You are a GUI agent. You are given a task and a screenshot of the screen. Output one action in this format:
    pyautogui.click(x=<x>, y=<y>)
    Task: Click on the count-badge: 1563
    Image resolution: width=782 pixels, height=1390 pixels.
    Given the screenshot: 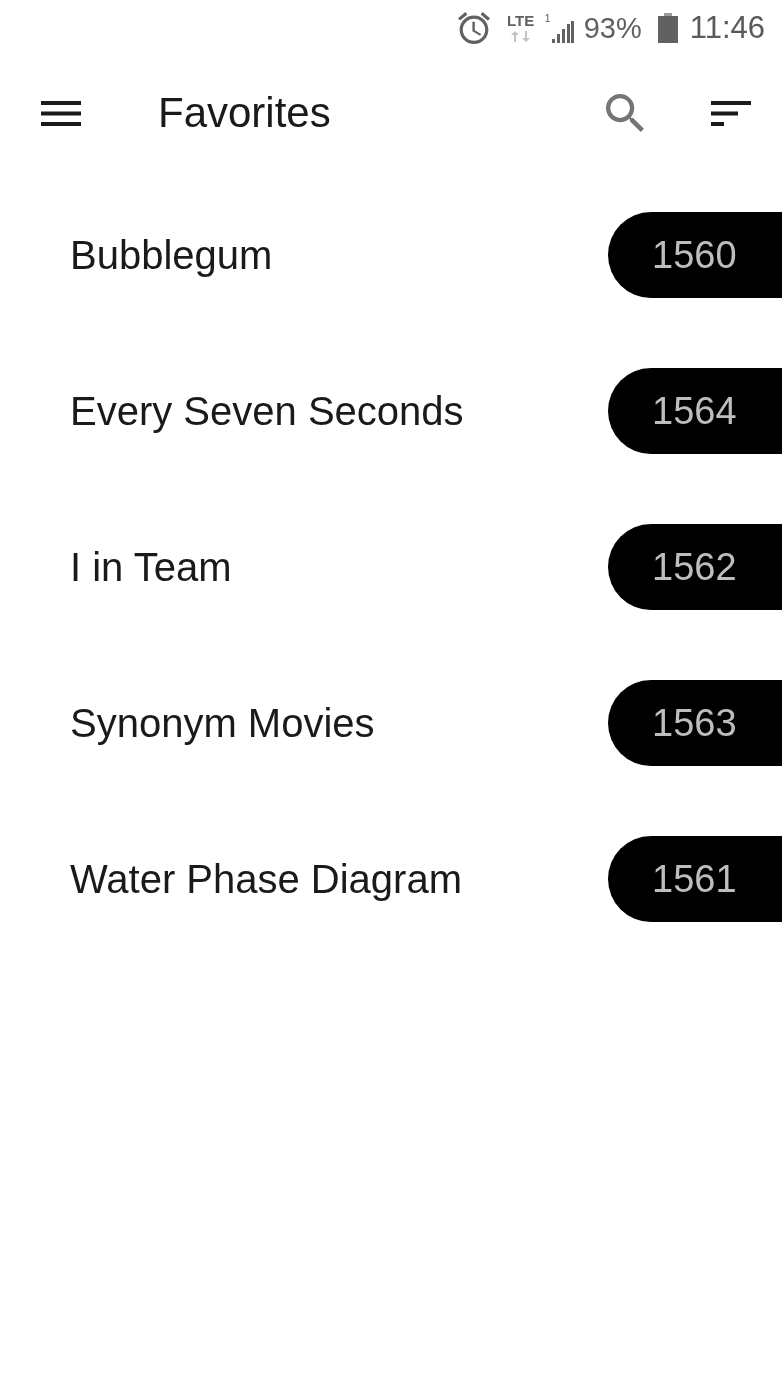 What is the action you would take?
    pyautogui.click(x=695, y=723)
    